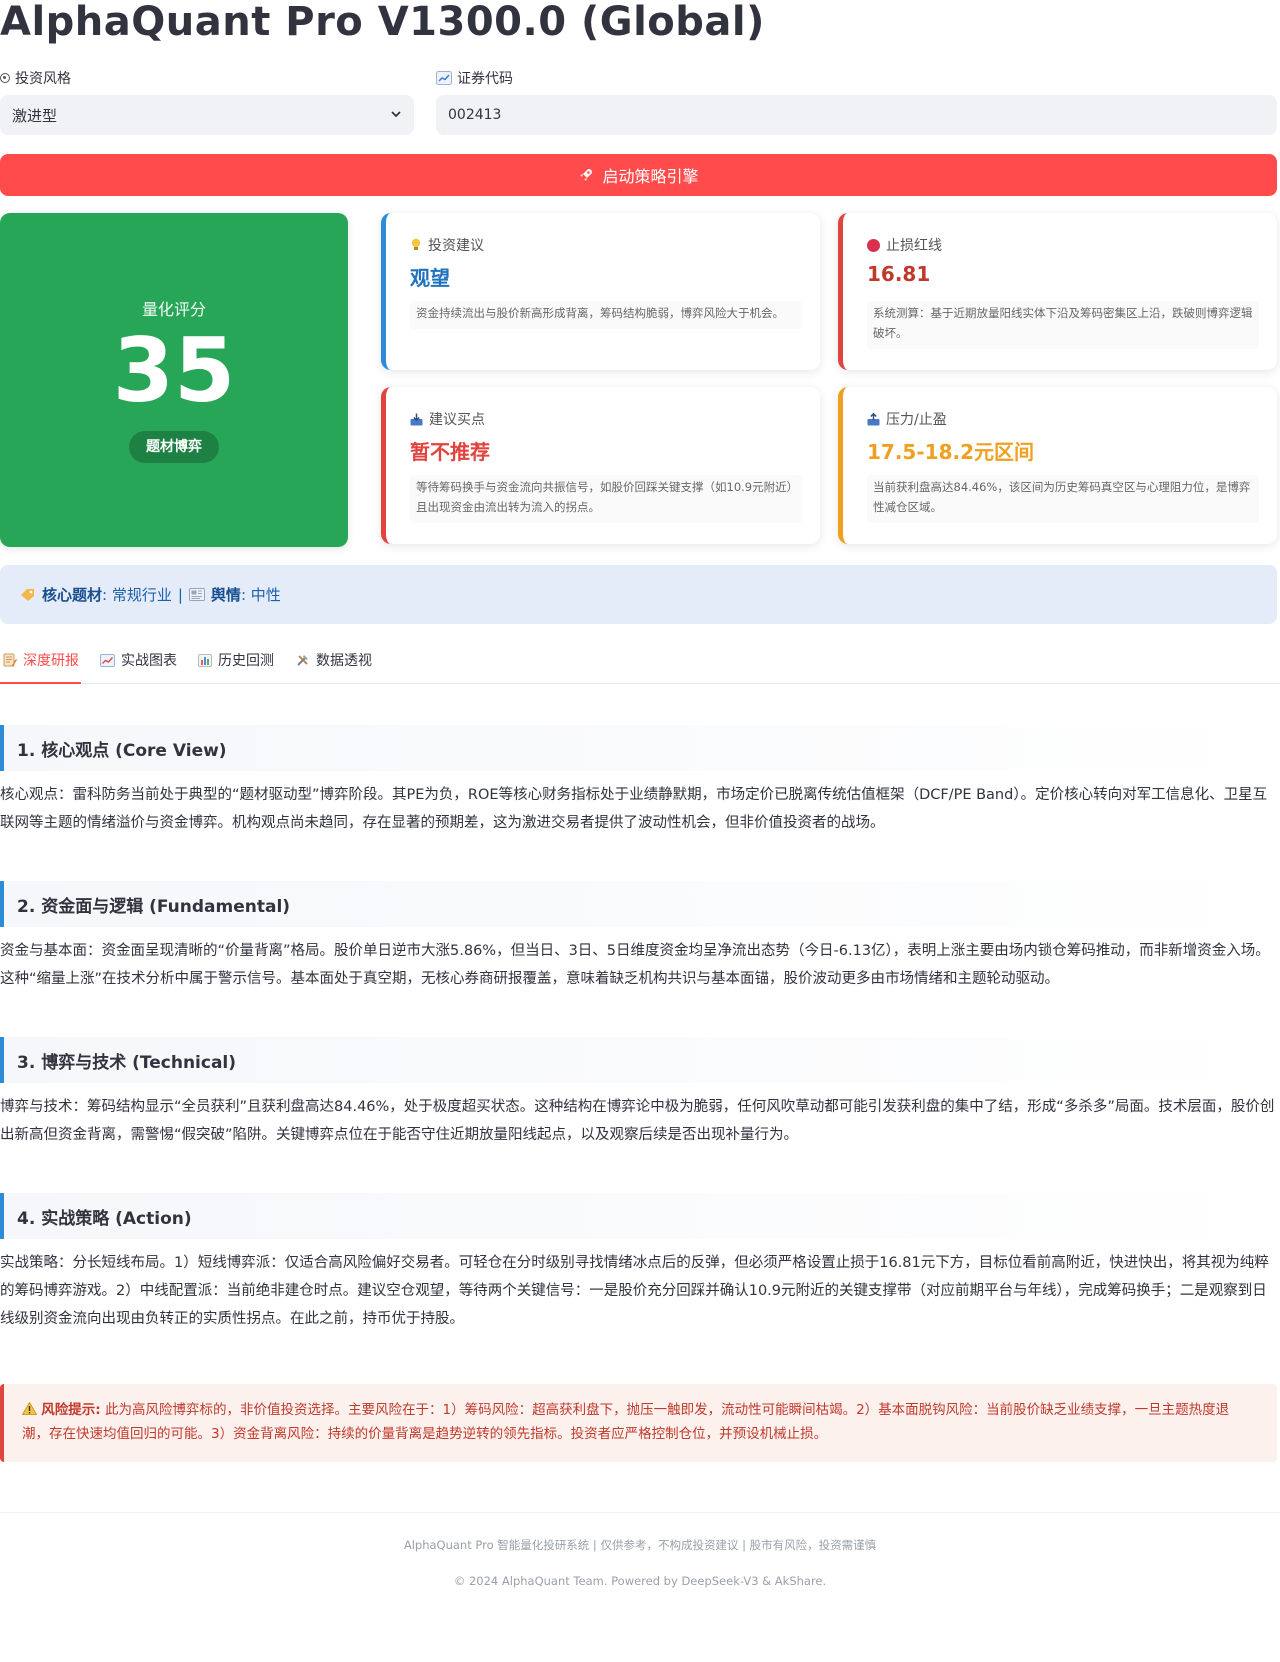 The width and height of the screenshot is (1280, 1662). What do you see at coordinates (174, 447) in the screenshot?
I see `score-badge: 题材博弈` at bounding box center [174, 447].